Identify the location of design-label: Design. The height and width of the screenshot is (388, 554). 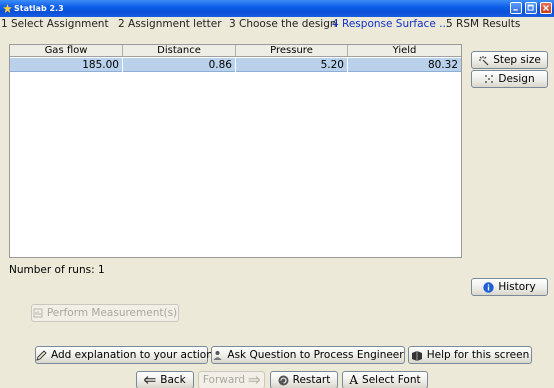
(516, 79).